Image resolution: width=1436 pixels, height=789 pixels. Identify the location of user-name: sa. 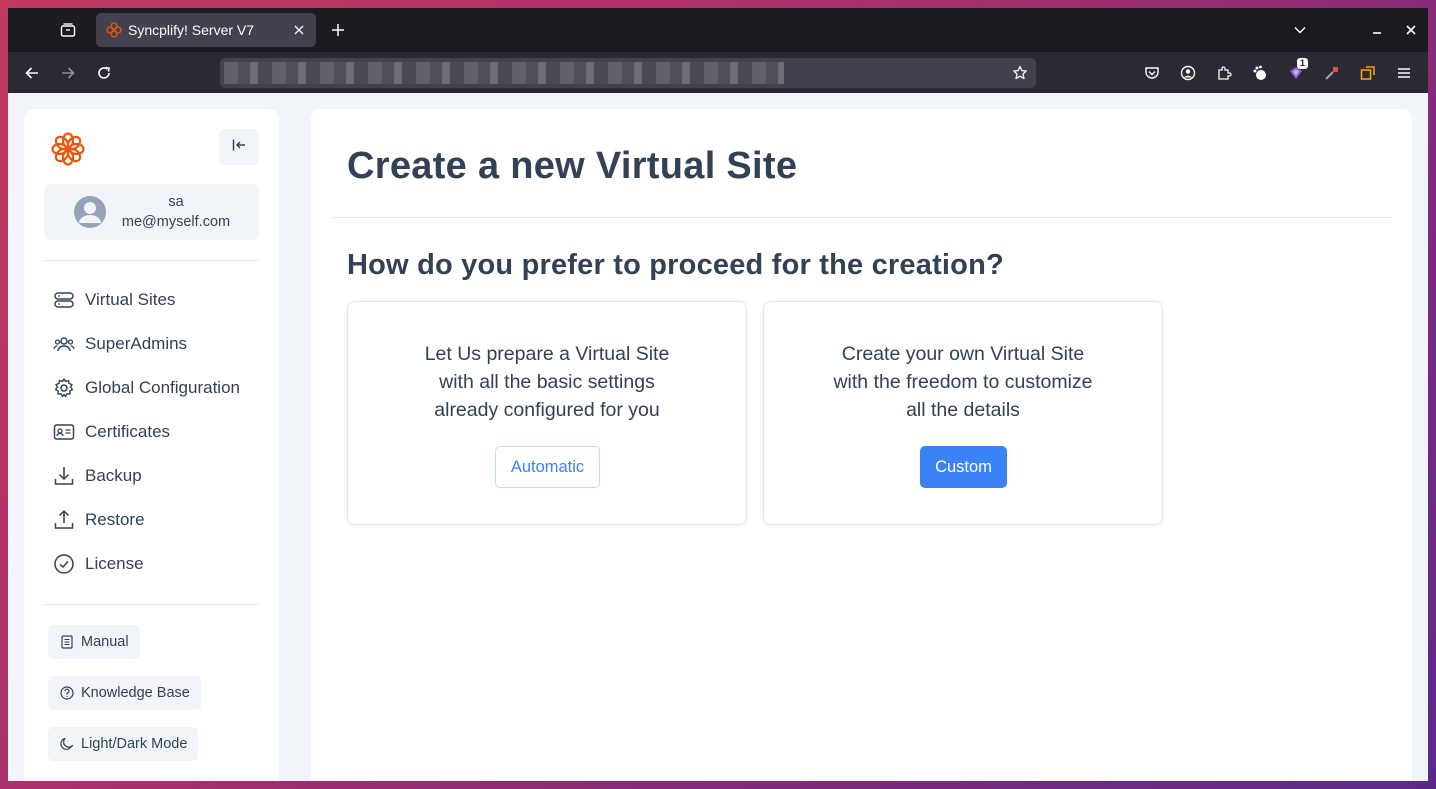
(176, 202).